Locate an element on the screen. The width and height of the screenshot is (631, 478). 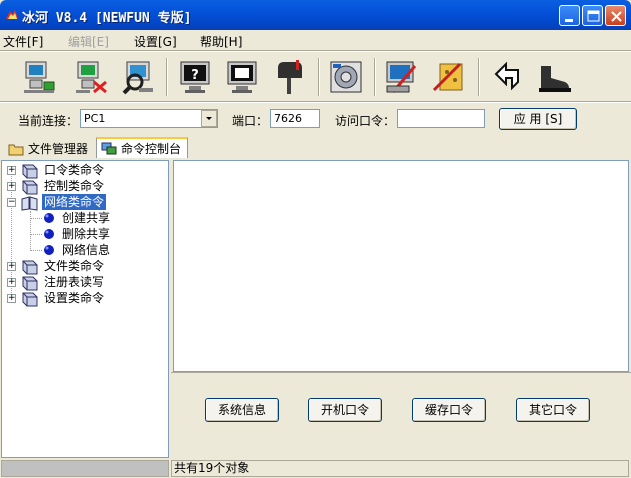
add-host-button is located at coordinates (39, 77).